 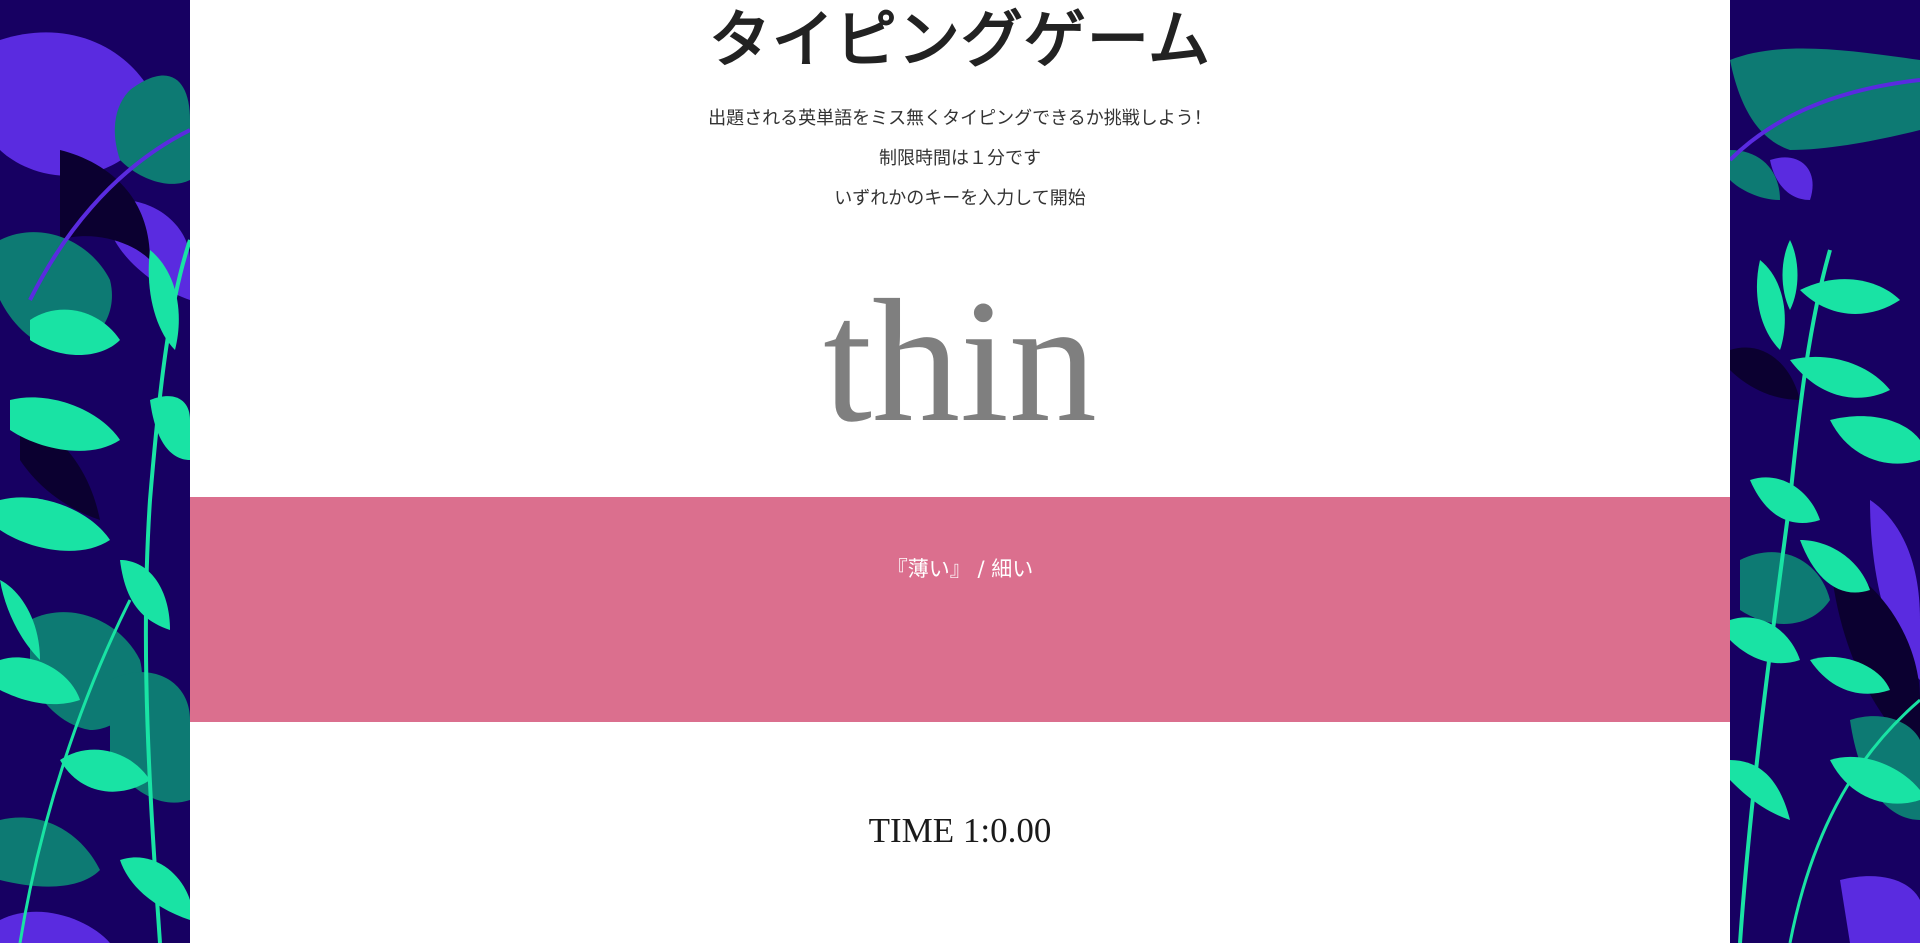 I want to click on target-word: thin, so click(x=960, y=361).